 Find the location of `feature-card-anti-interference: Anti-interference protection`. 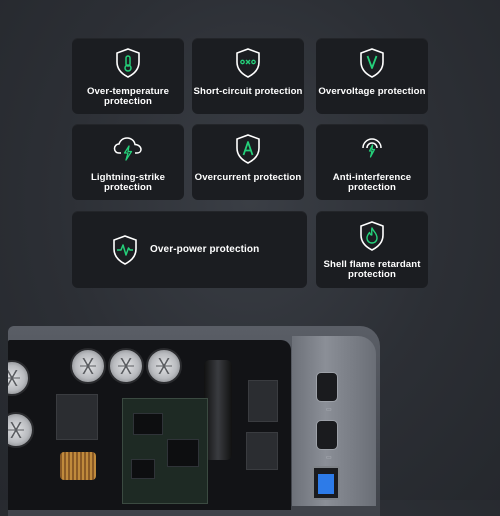

feature-card-anti-interference: Anti-interference protection is located at coordinates (372, 162).